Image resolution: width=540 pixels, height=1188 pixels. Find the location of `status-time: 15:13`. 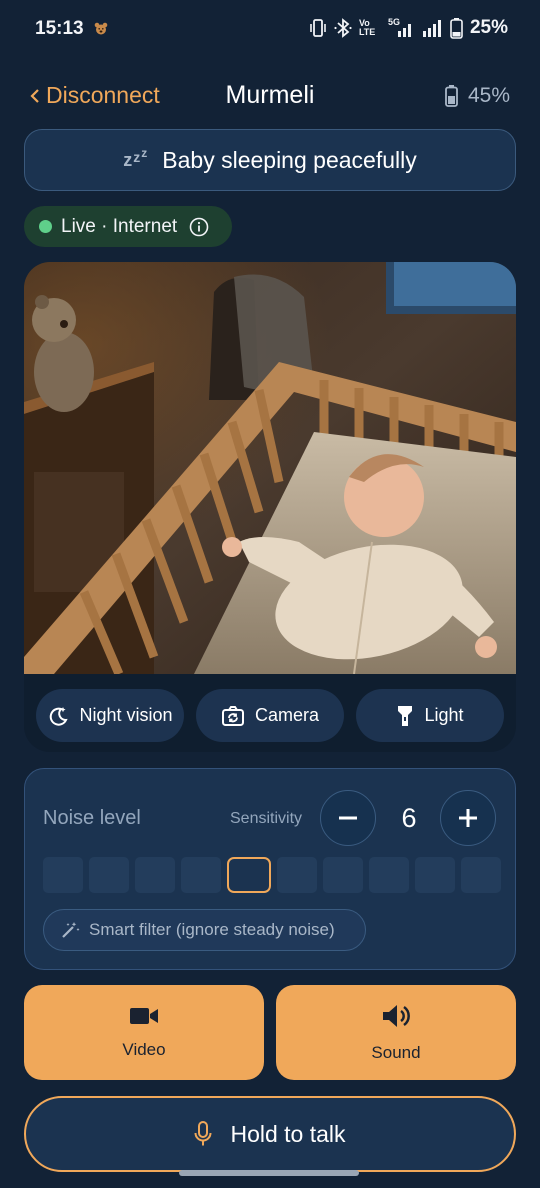

status-time: 15:13 is located at coordinates (59, 28).